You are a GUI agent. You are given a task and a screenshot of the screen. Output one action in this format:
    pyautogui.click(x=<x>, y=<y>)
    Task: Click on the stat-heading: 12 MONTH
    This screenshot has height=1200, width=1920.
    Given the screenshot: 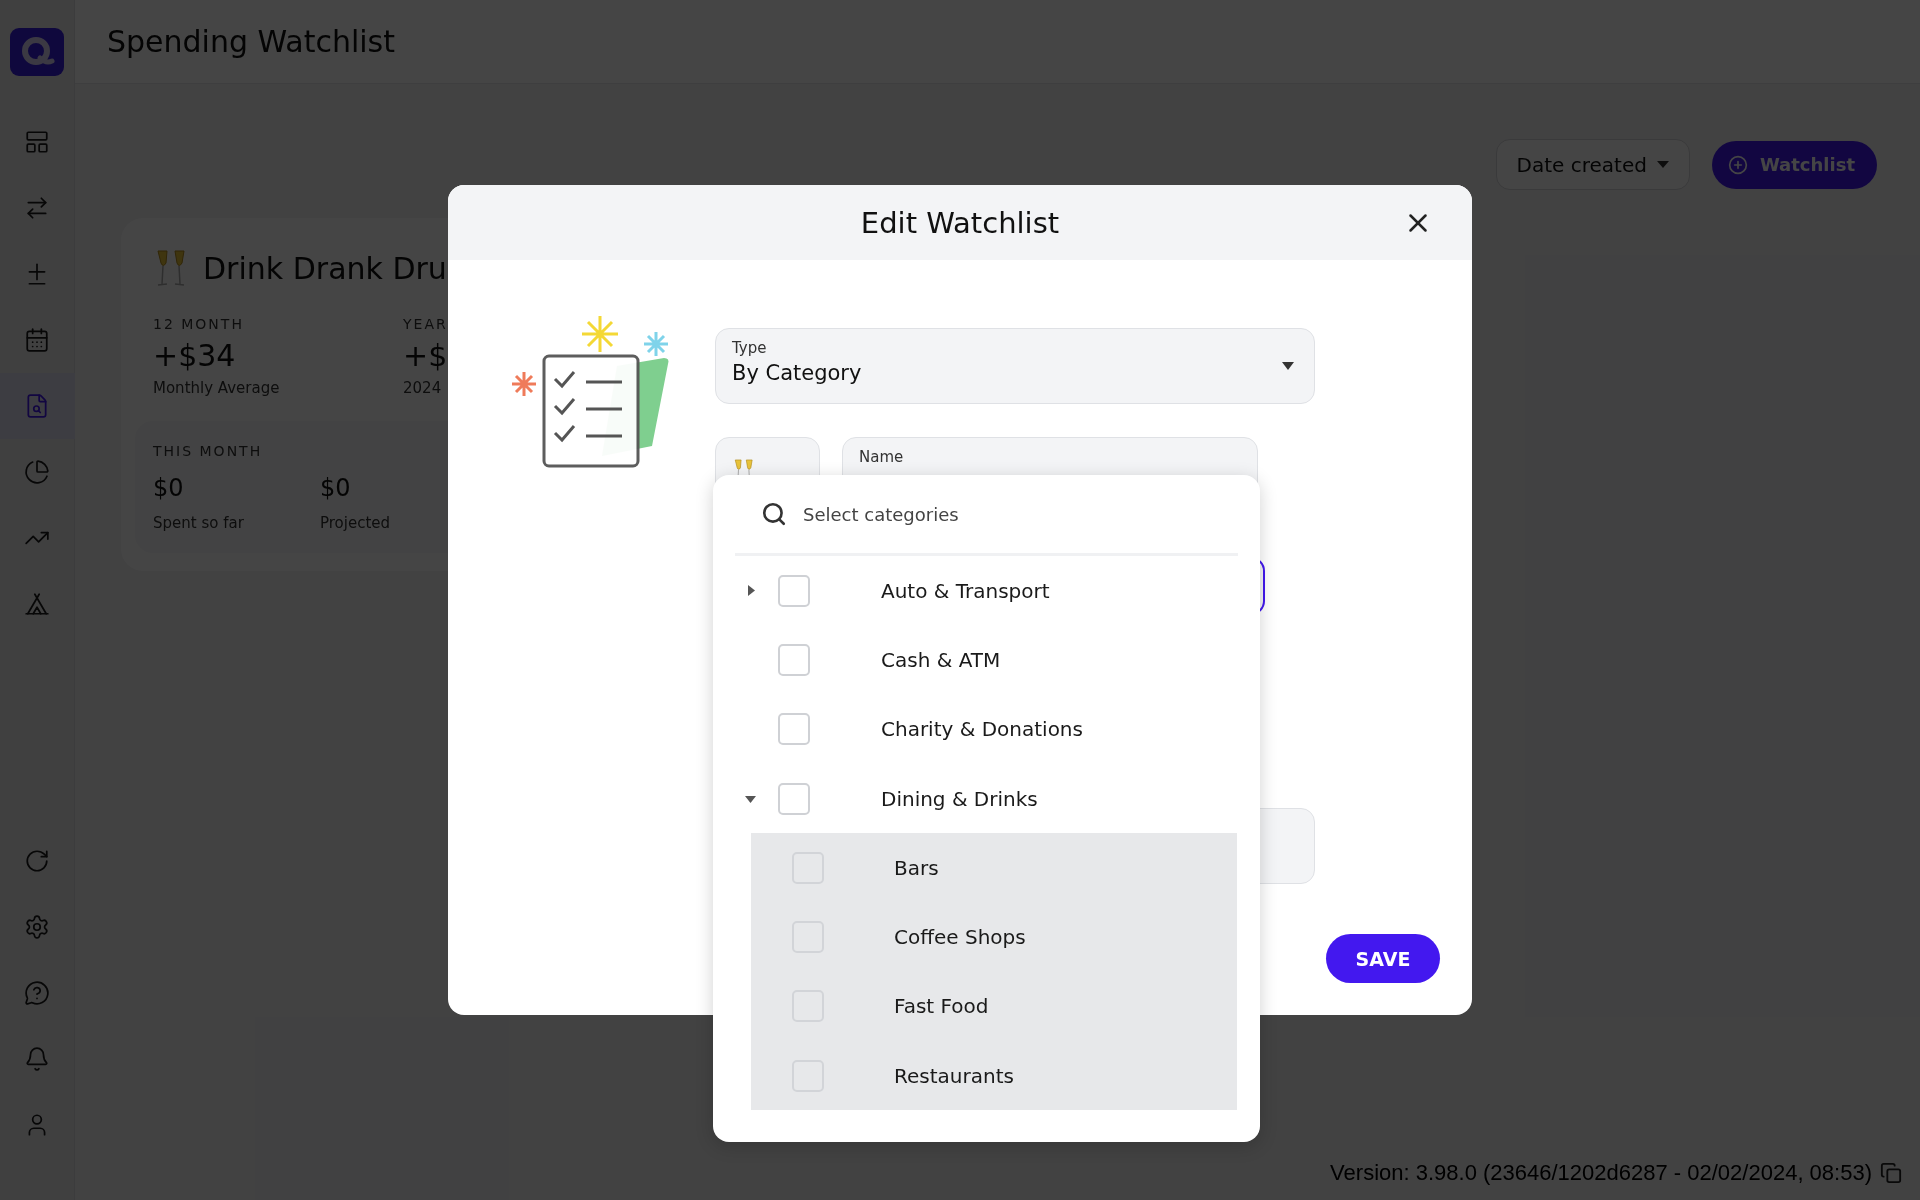 What is the action you would take?
    pyautogui.click(x=199, y=324)
    